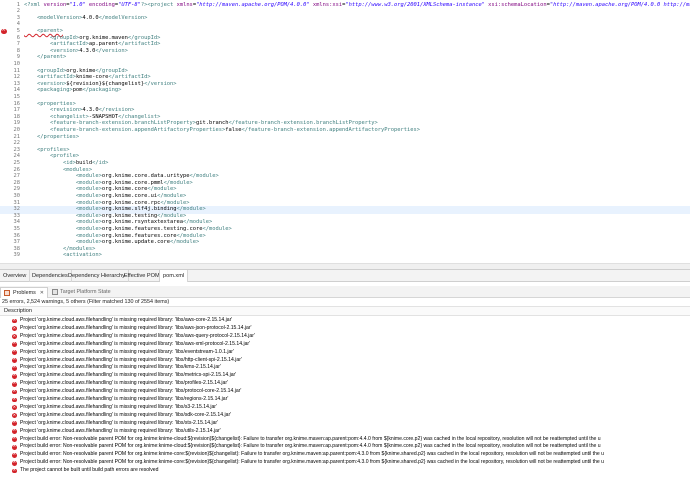 This screenshot has height=483, width=690. Describe the element at coordinates (129, 4) in the screenshot. I see `code-token: "UTF-8"` at that location.